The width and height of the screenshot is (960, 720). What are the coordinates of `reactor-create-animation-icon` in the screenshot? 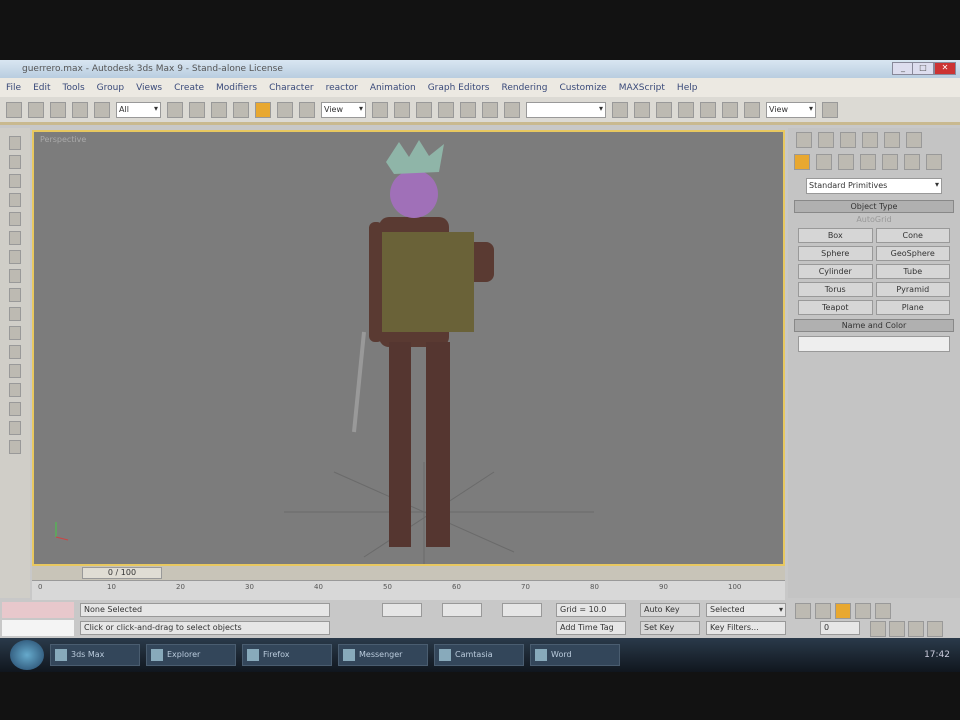 It's located at (15, 447).